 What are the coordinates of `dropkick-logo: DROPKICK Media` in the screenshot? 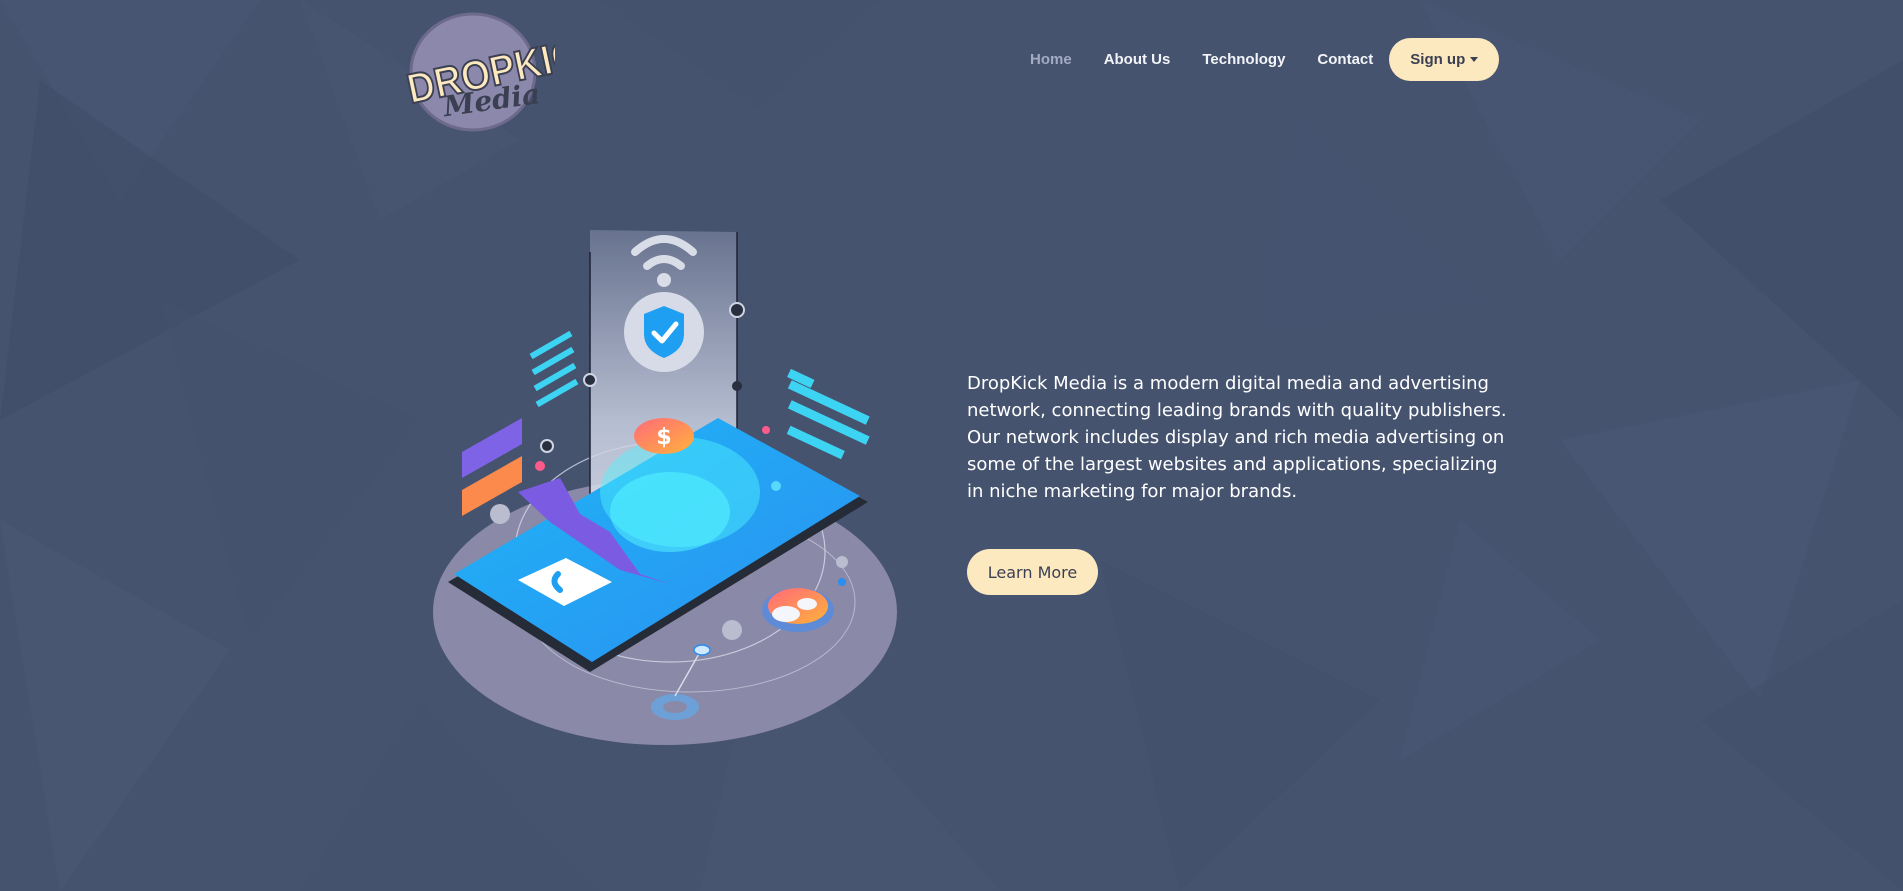 It's located at (474, 74).